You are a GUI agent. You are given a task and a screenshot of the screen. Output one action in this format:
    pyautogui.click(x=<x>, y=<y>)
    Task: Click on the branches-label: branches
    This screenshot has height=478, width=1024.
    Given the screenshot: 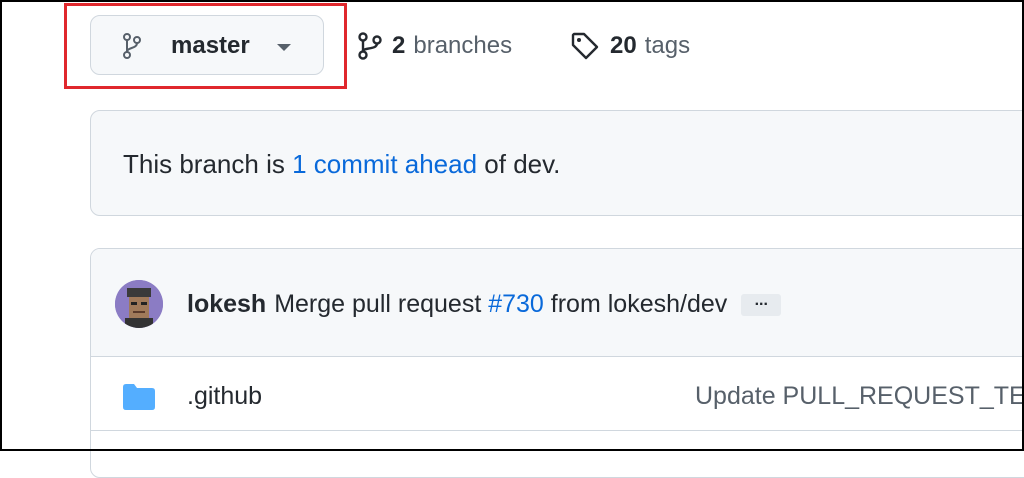 What is the action you would take?
    pyautogui.click(x=463, y=45)
    